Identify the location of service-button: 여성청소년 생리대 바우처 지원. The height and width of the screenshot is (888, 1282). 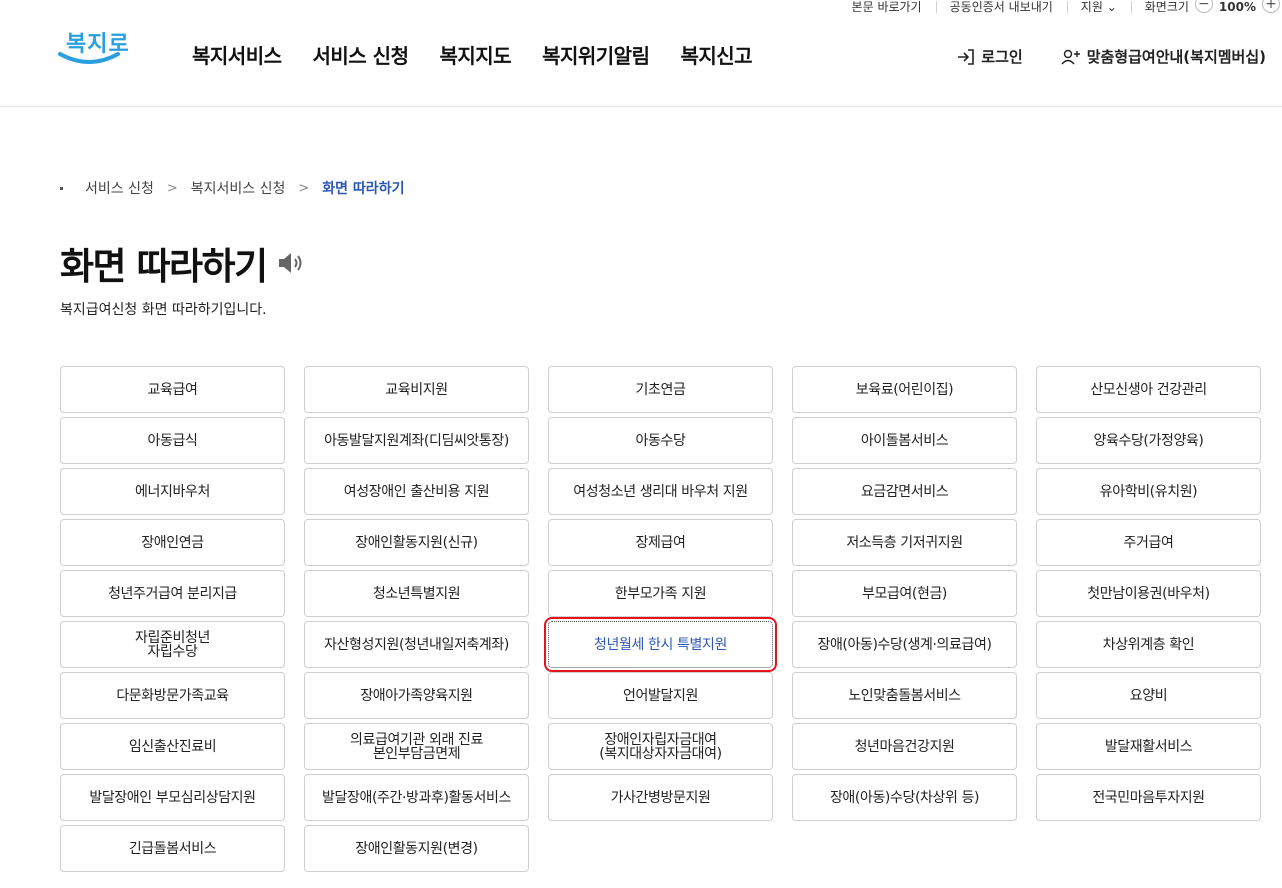
(660, 491).